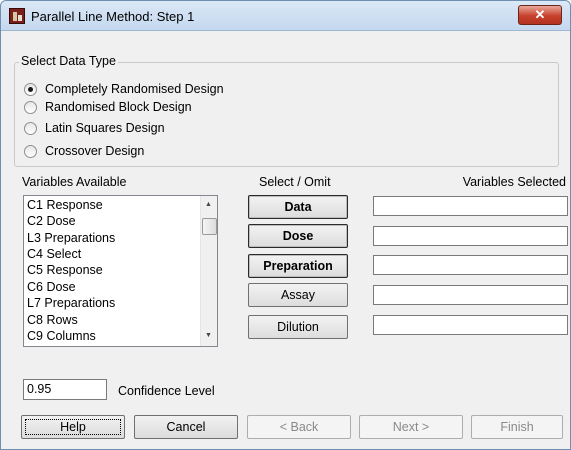  Describe the element at coordinates (51, 287) in the screenshot. I see `list-item: C6 Dose` at that location.